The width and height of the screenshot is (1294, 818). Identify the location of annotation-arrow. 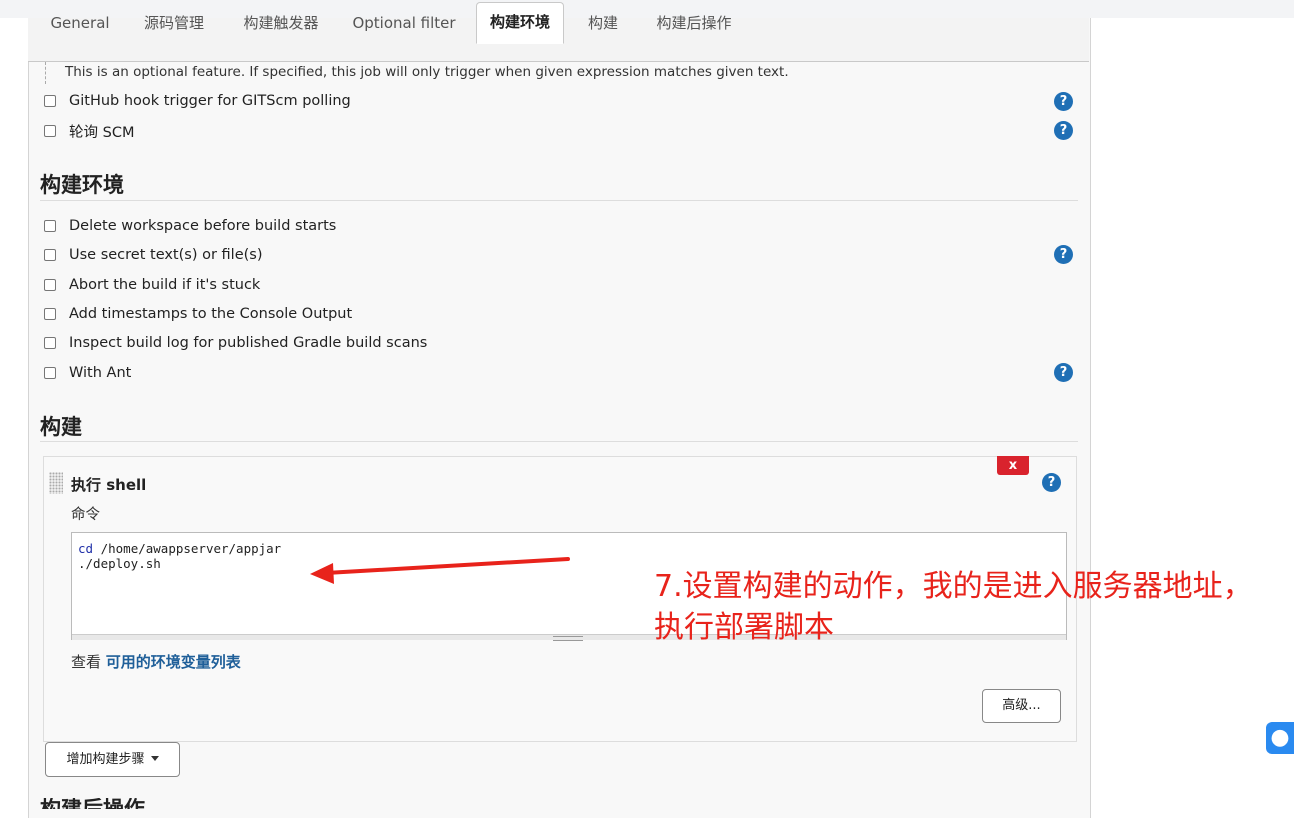
(440, 570).